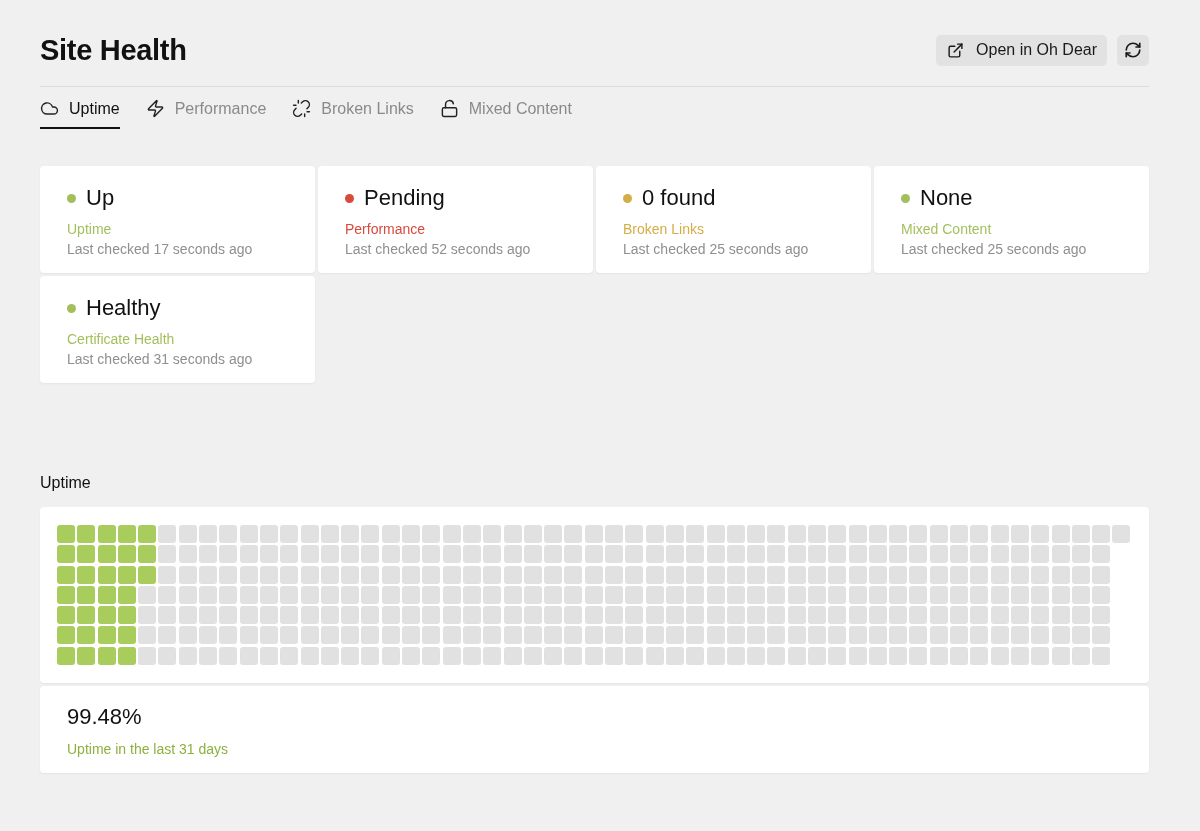 This screenshot has height=831, width=1200. Describe the element at coordinates (105, 717) in the screenshot. I see `uptime-percentage: 99.48%` at that location.